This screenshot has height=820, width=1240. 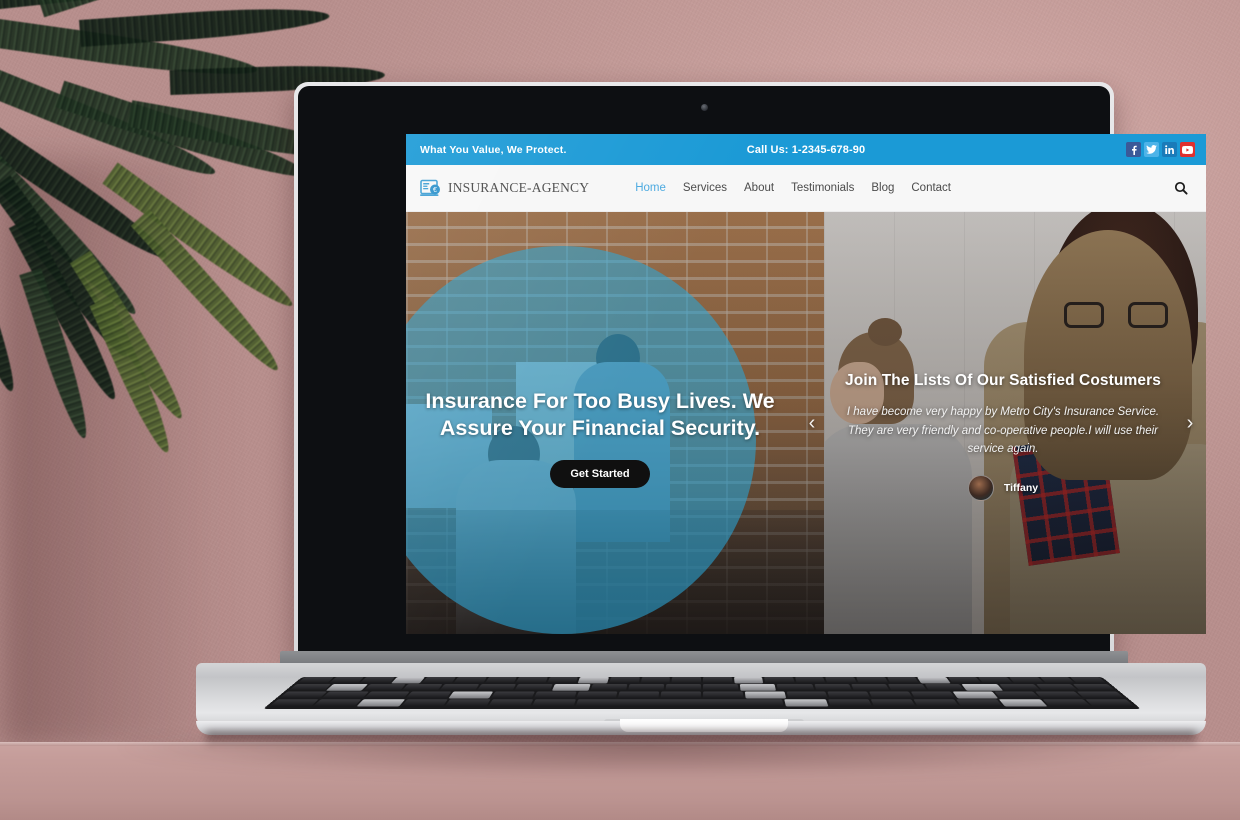 What do you see at coordinates (519, 187) in the screenshot?
I see `brand-name: INSURANCE-AGENCY` at bounding box center [519, 187].